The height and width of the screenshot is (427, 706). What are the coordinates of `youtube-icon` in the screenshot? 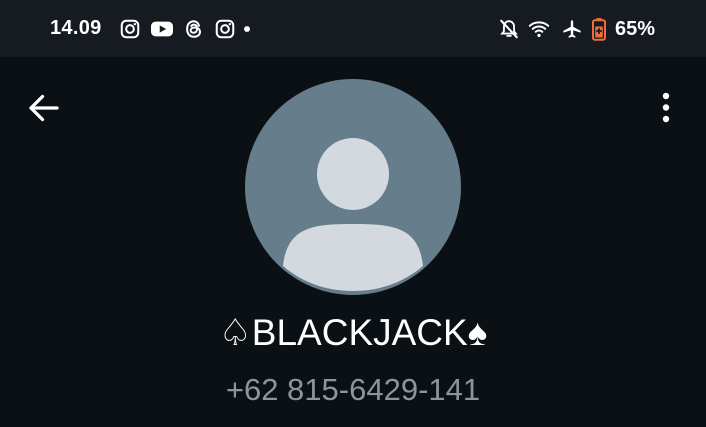 It's located at (162, 29).